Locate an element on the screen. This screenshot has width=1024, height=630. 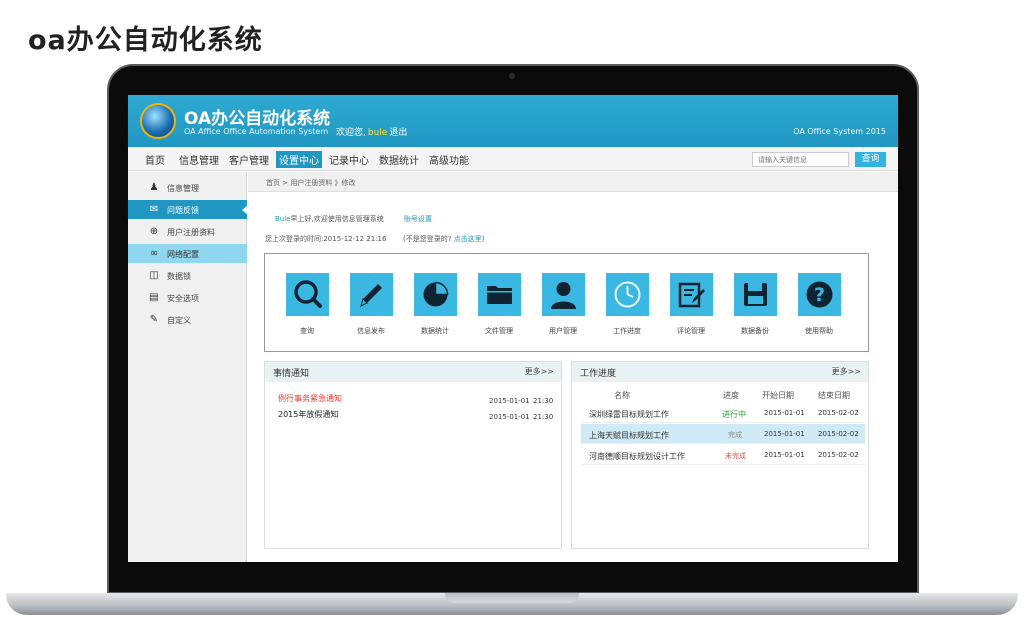
tile-label: 用户管理 is located at coordinates (563, 331).